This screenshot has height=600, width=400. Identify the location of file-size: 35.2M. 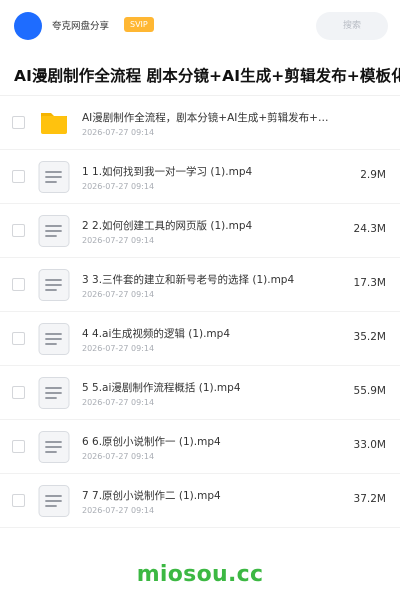
(369, 337).